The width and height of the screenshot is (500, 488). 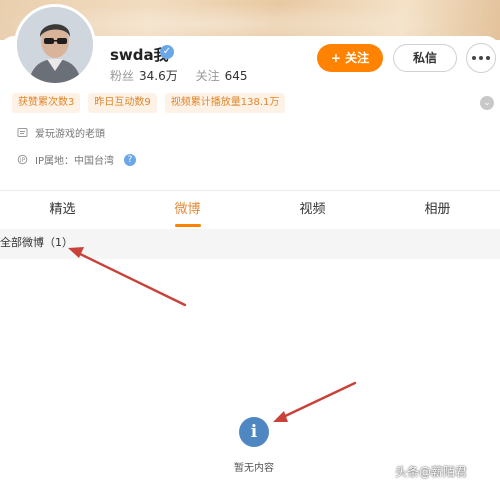 What do you see at coordinates (437, 210) in the screenshot?
I see `tab-album: 相册` at bounding box center [437, 210].